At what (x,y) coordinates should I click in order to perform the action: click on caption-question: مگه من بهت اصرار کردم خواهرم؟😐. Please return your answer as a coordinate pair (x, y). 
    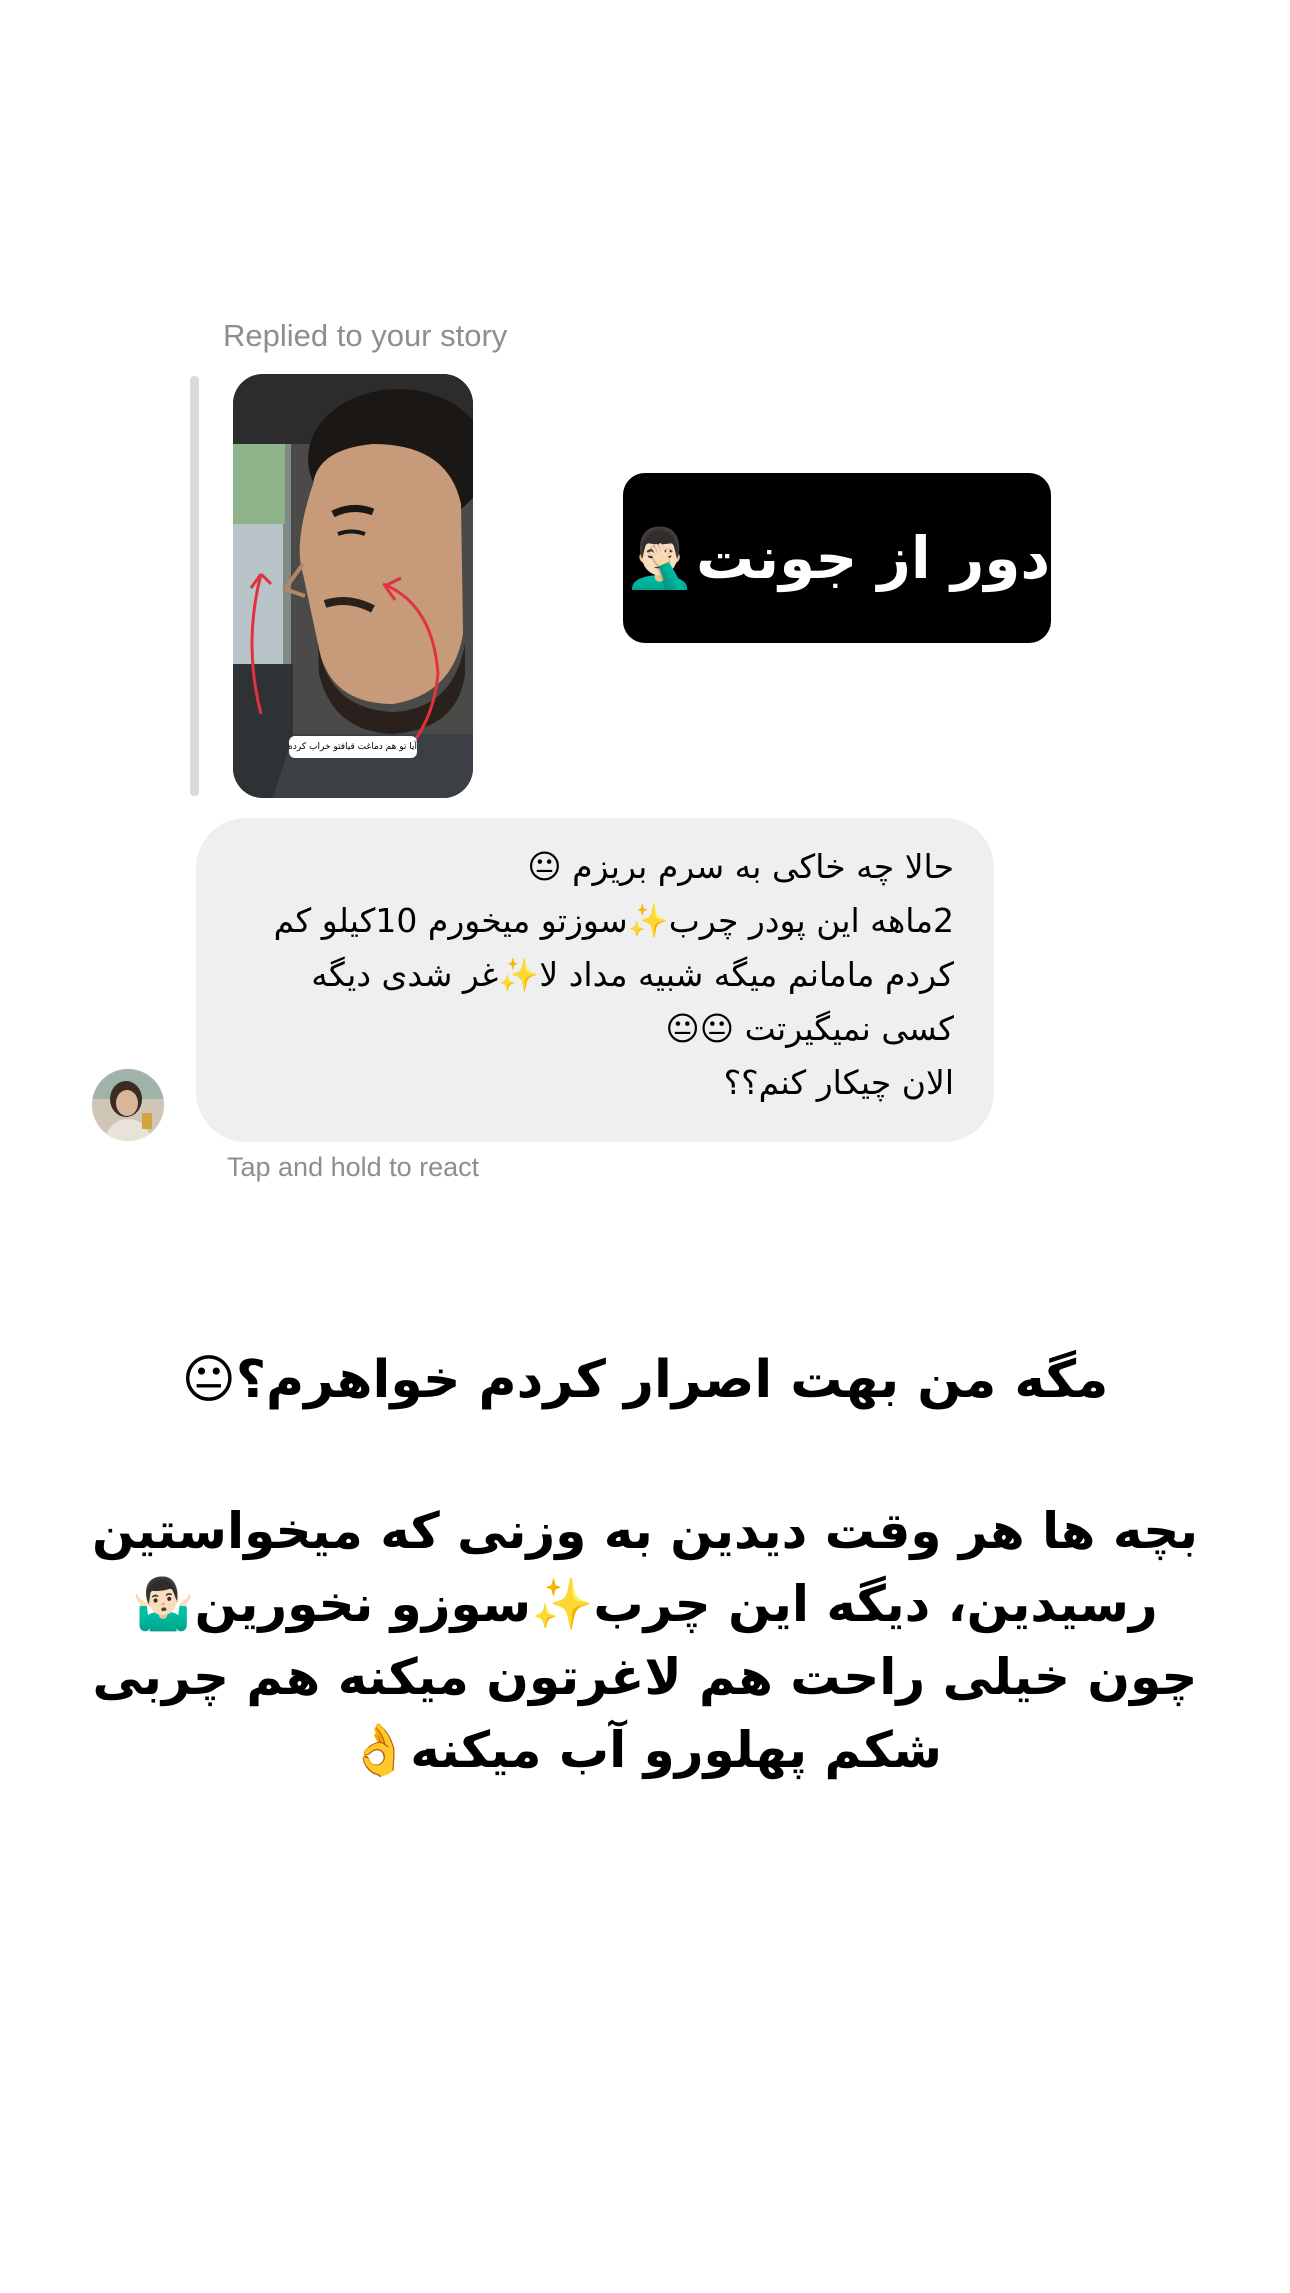
    Looking at the image, I should click on (645, 1380).